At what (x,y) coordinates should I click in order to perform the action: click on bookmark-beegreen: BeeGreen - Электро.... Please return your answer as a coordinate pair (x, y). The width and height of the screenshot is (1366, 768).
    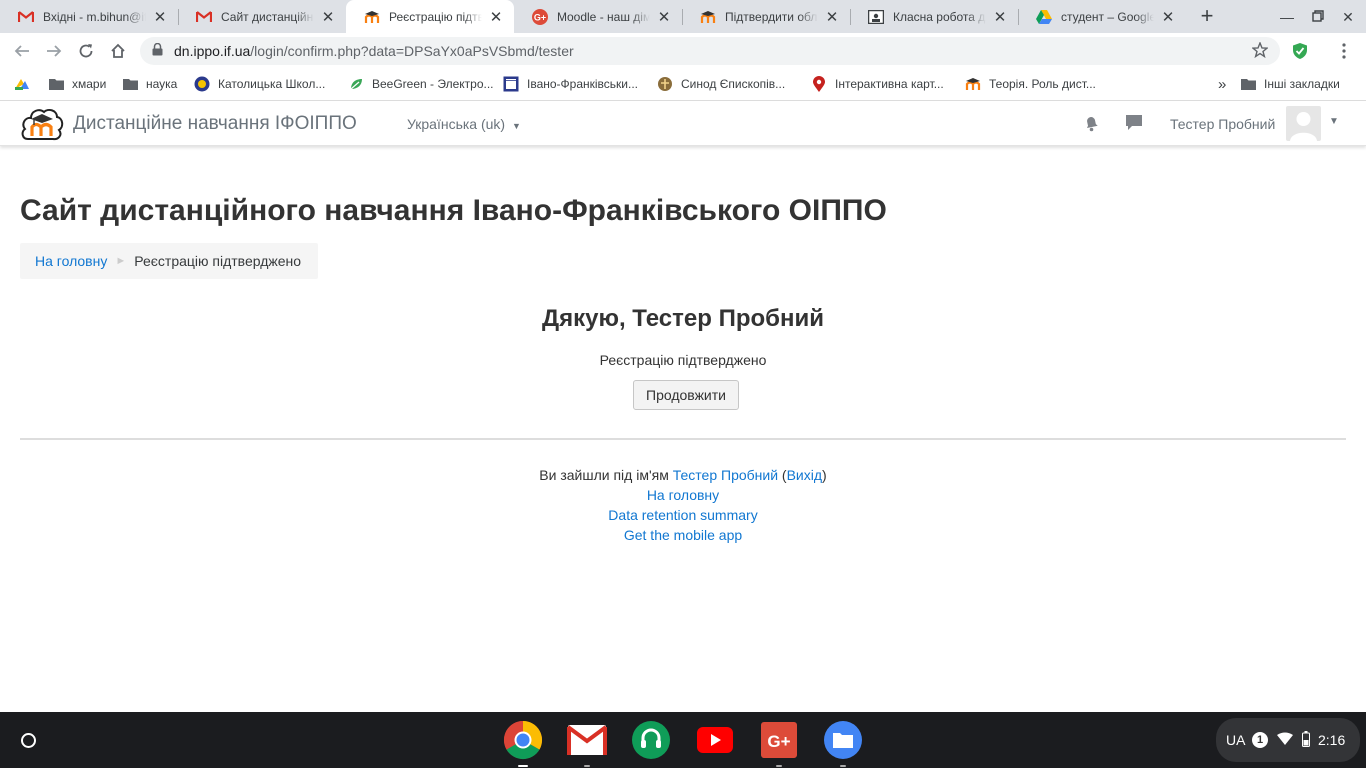
    Looking at the image, I should click on (421, 84).